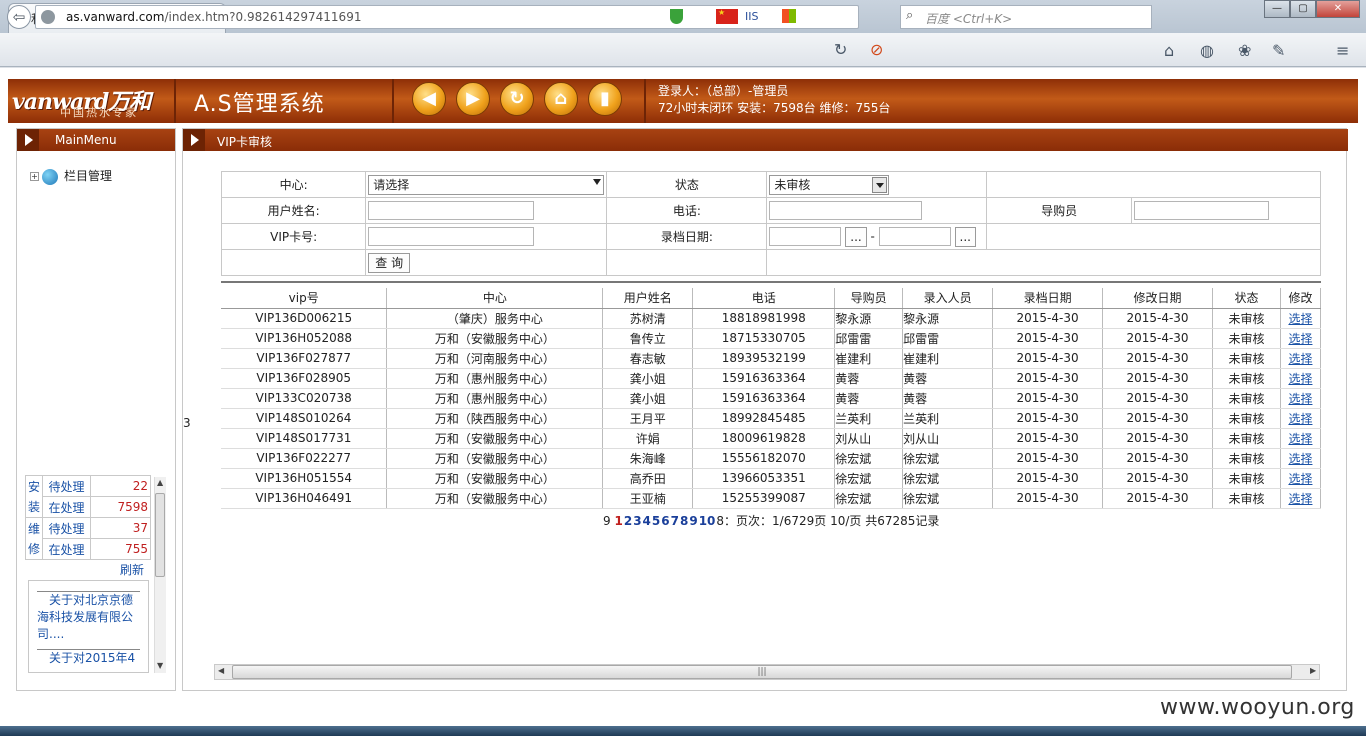 This screenshot has width=1366, height=736. What do you see at coordinates (1278, 50) in the screenshot?
I see `tool-icon: ✎` at bounding box center [1278, 50].